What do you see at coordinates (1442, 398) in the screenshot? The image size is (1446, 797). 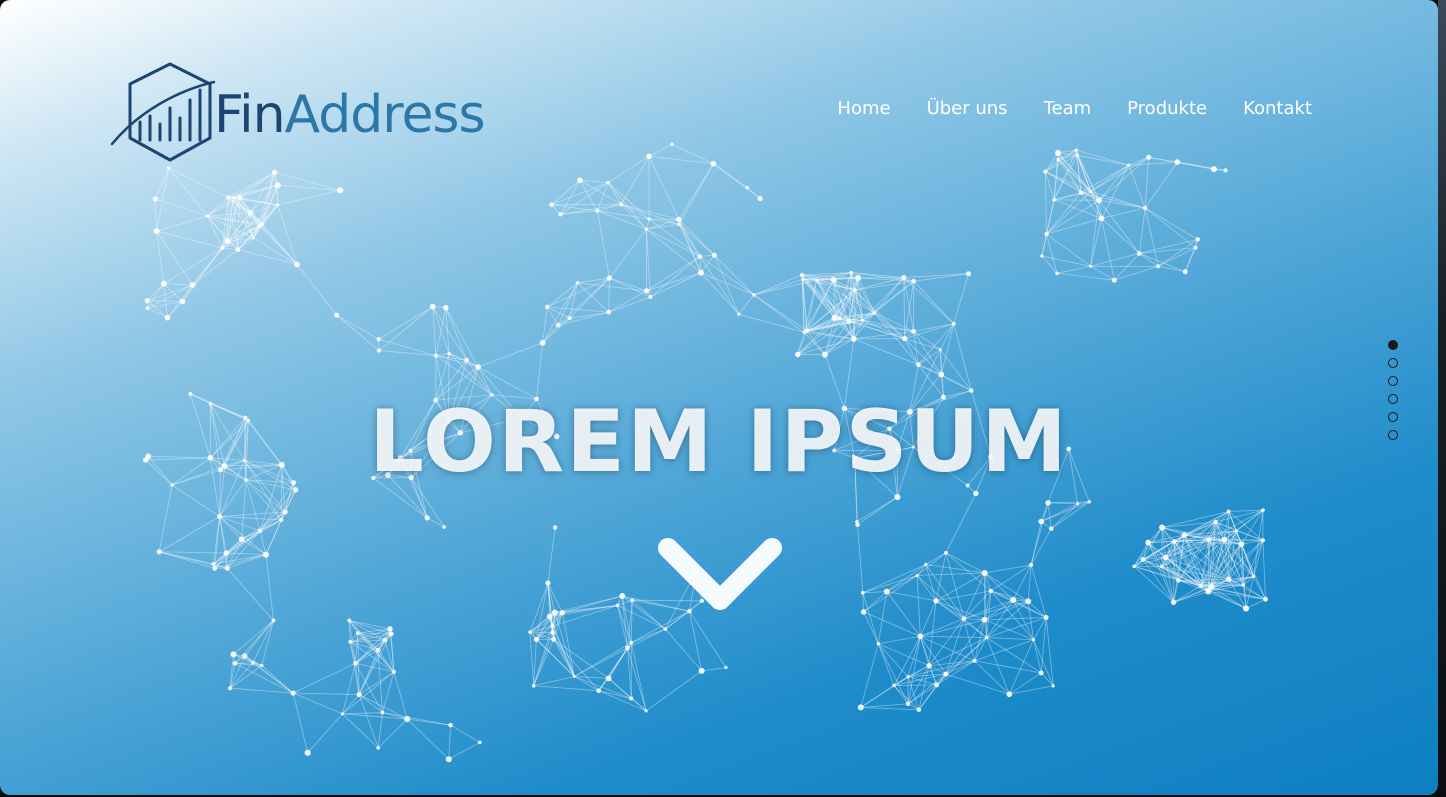 I see `window-edge` at bounding box center [1442, 398].